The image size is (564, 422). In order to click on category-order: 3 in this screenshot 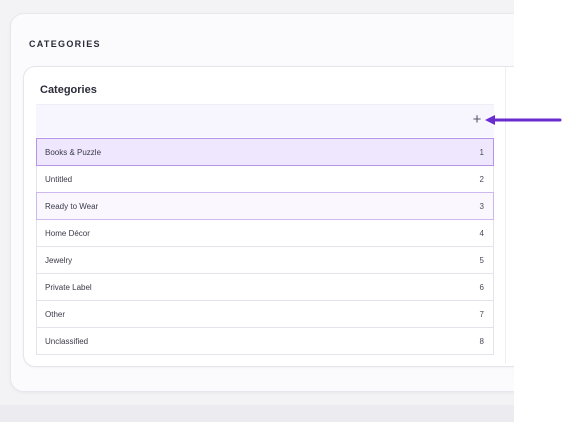, I will do `click(481, 206)`.